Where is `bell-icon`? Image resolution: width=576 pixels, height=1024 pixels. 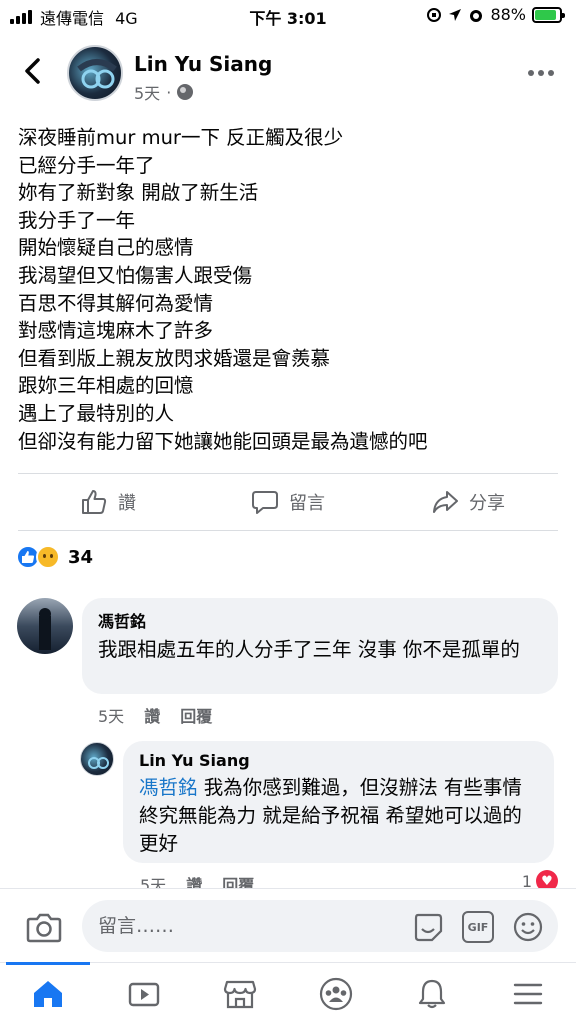 bell-icon is located at coordinates (432, 993).